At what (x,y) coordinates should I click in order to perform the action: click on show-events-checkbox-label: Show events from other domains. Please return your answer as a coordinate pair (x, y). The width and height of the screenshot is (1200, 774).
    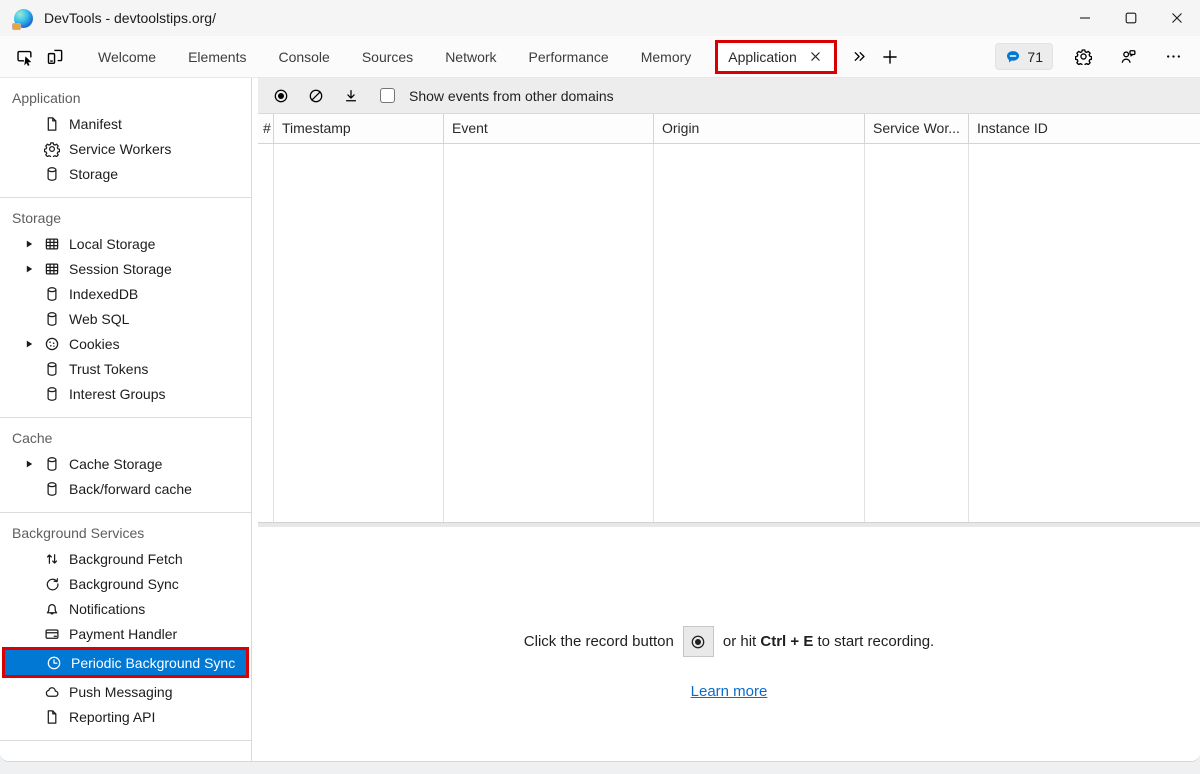
    Looking at the image, I should click on (511, 95).